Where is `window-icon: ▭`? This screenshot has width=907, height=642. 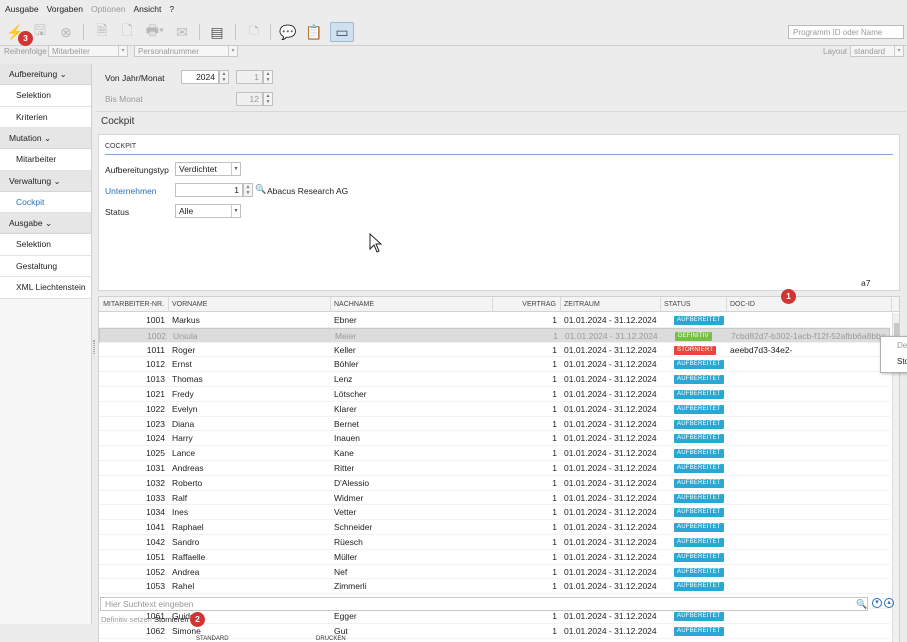 window-icon: ▭ is located at coordinates (342, 32).